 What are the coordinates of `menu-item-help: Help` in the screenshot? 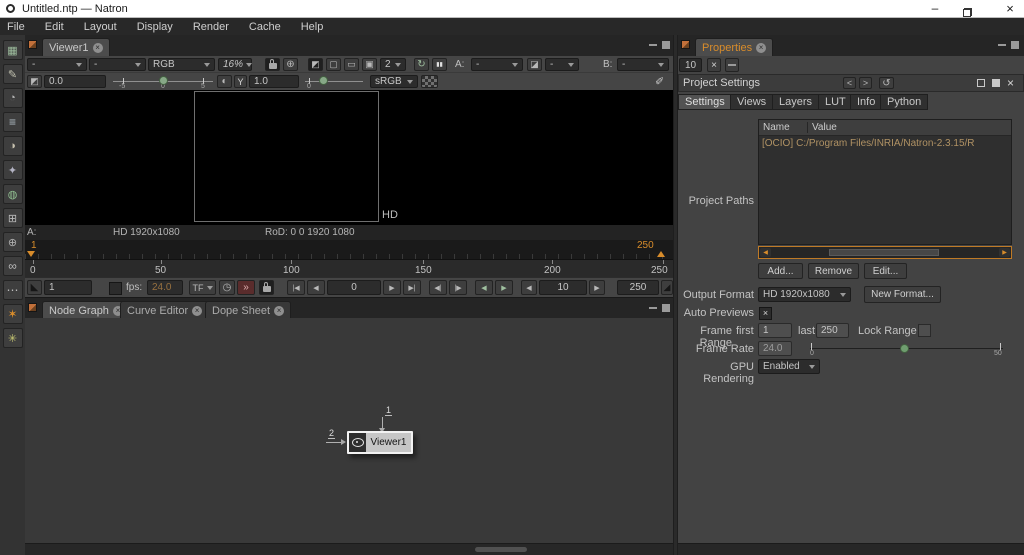 It's located at (312, 27).